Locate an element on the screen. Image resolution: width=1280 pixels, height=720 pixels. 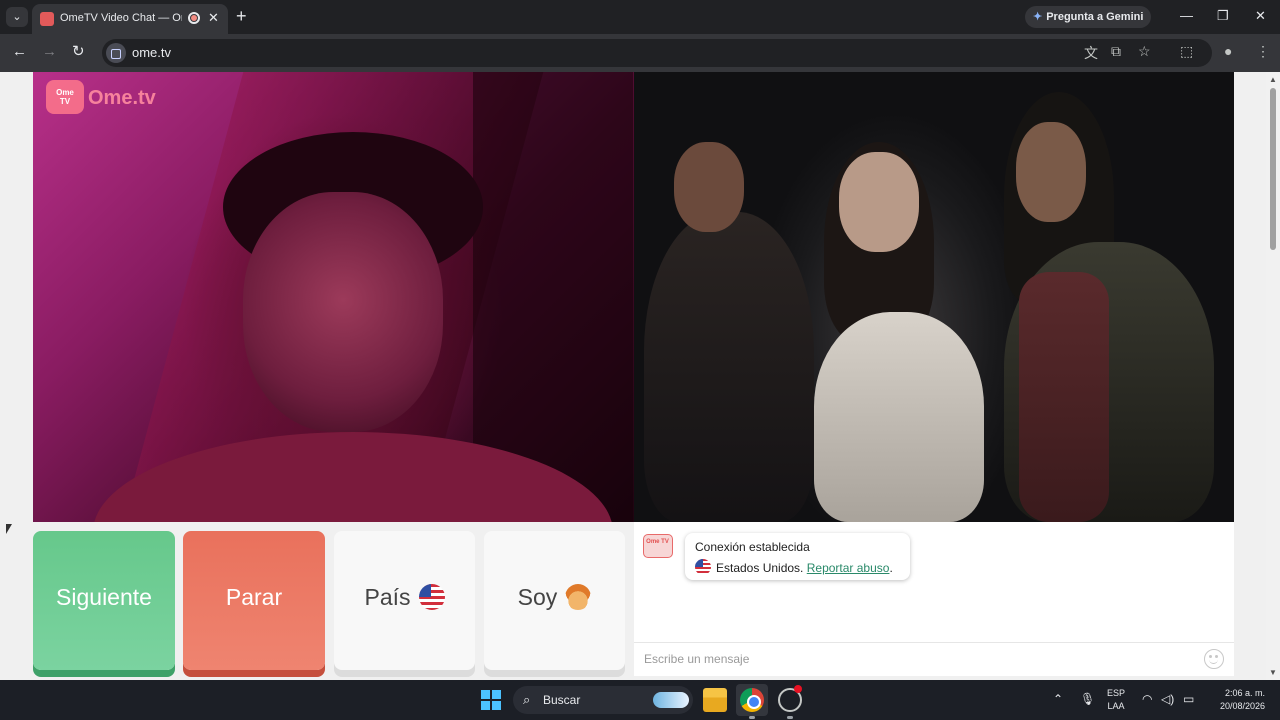
browser-toolbar: ← → ↻ ome.tv 文 ⧉ ☆ ⬚ ● ⋮ is located at coordinates (640, 53).